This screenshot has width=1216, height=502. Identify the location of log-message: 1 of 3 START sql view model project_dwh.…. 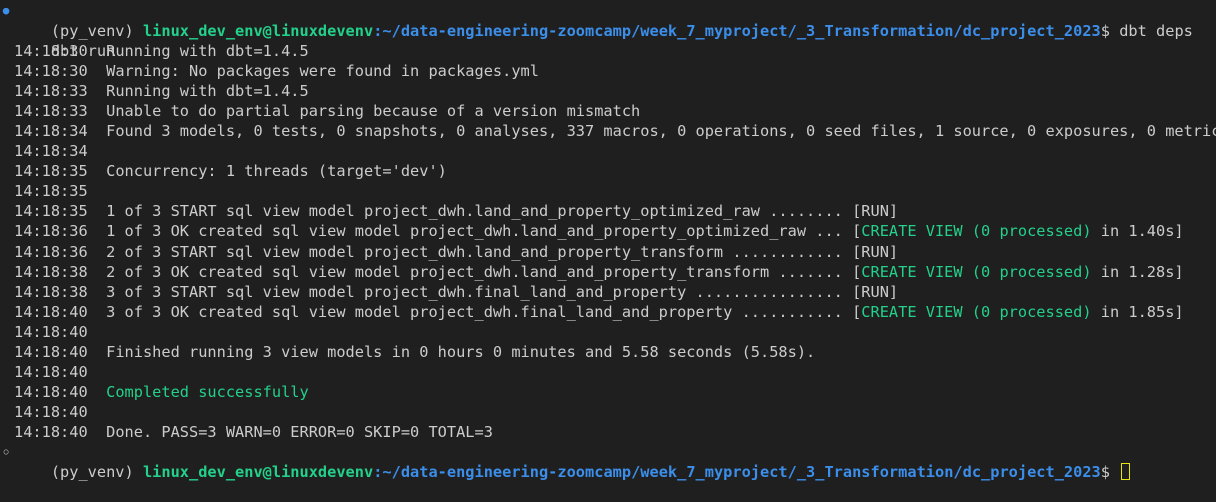
(502, 211).